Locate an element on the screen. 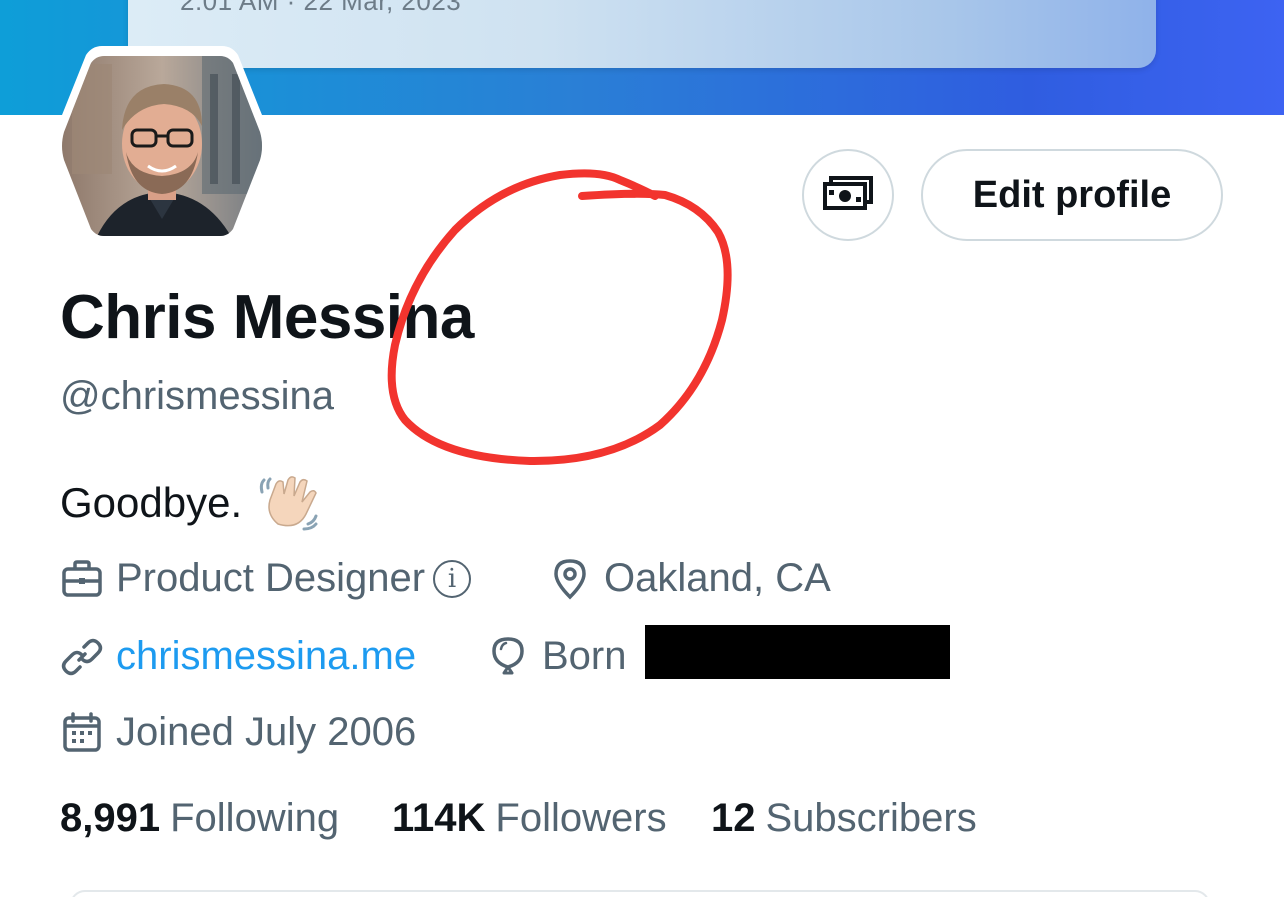 The height and width of the screenshot is (897, 1284). subscribers-label: Subscribers is located at coordinates (871, 818).